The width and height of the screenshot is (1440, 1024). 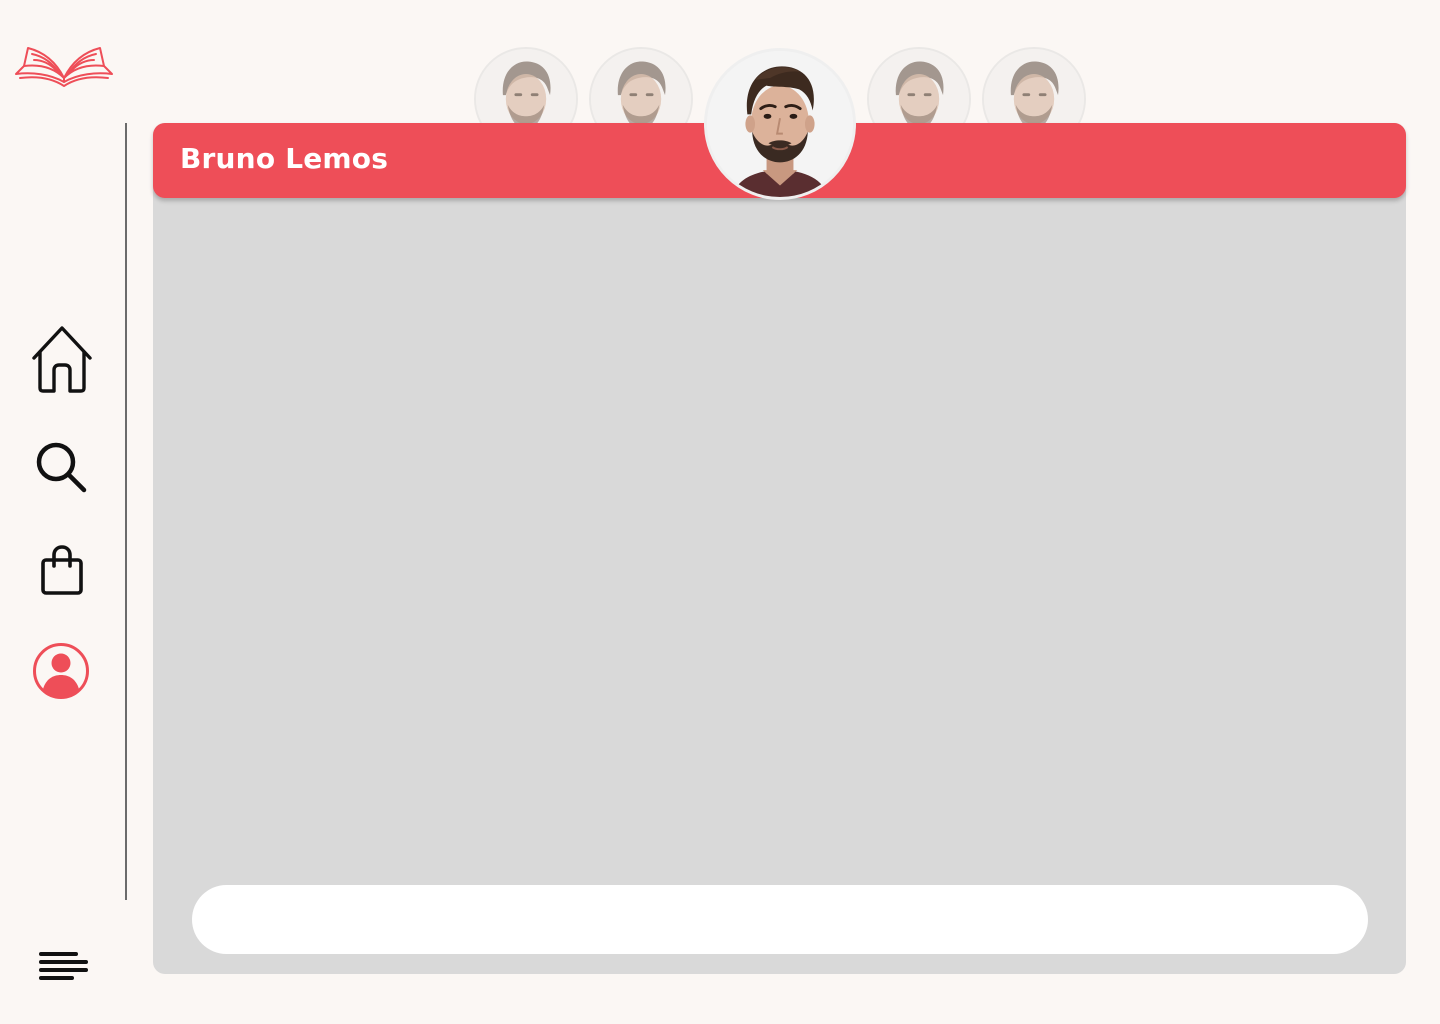 What do you see at coordinates (64, 964) in the screenshot?
I see `menu-icon` at bounding box center [64, 964].